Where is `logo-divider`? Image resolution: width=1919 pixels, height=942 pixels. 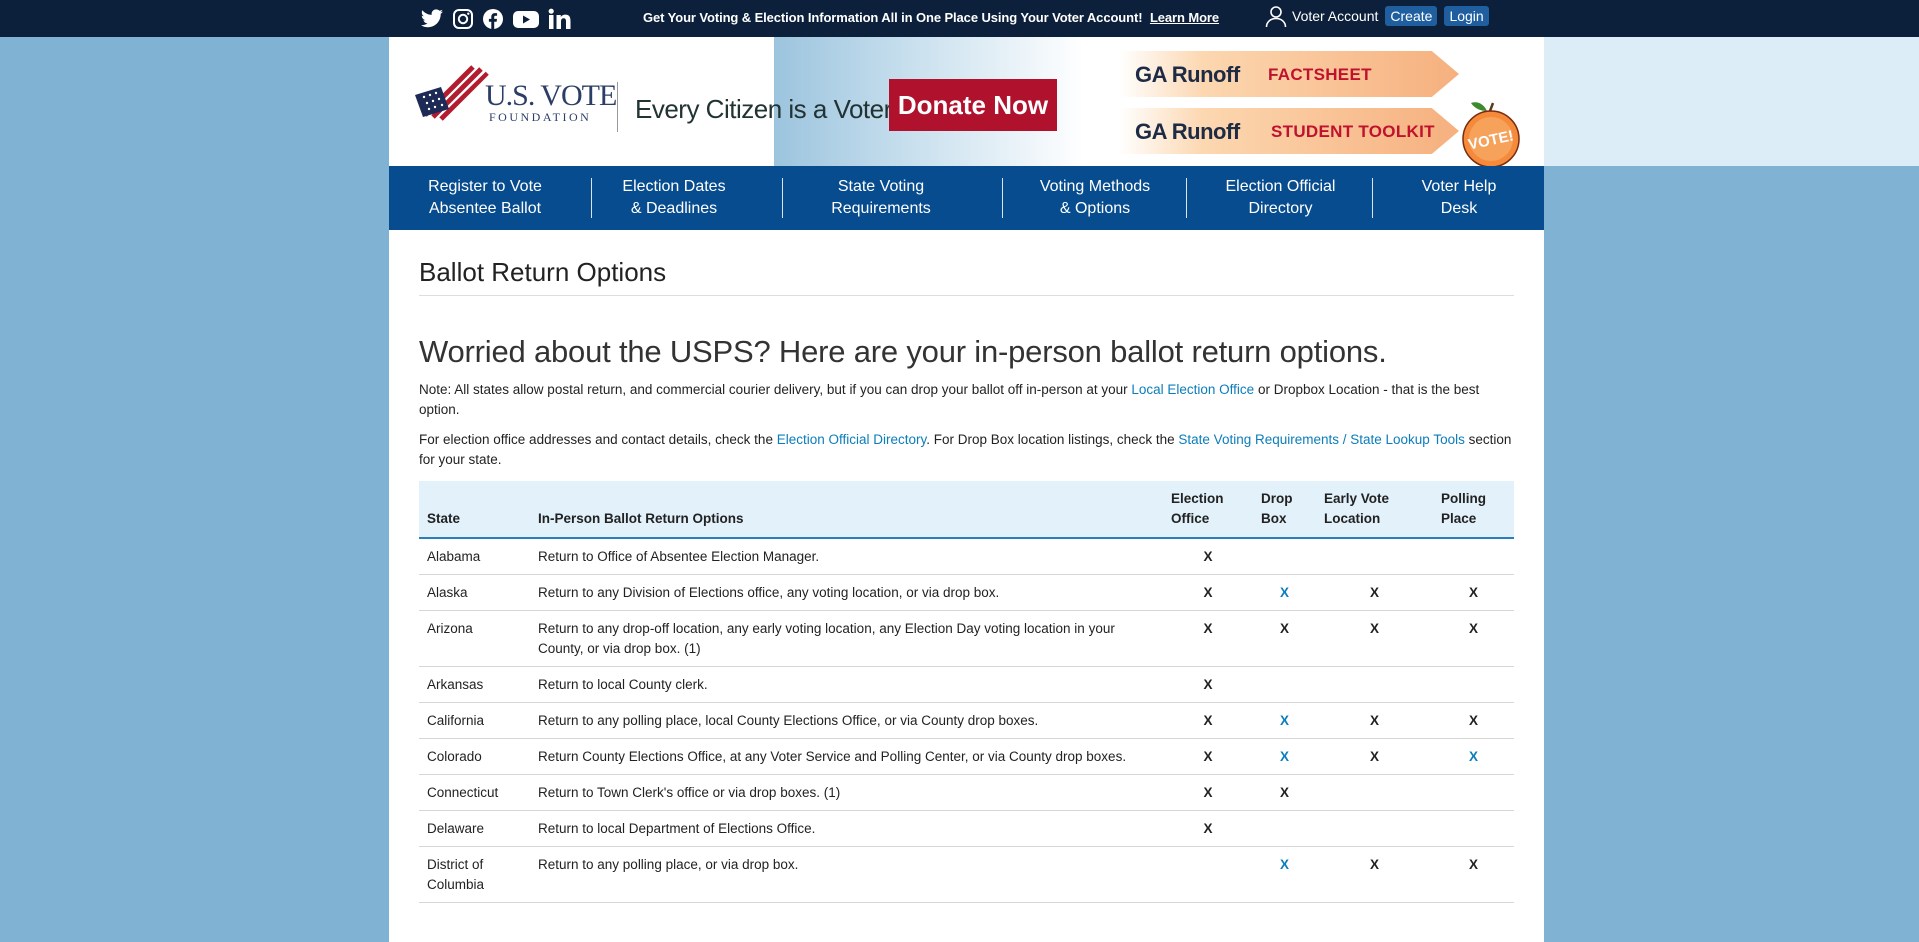 logo-divider is located at coordinates (617, 107).